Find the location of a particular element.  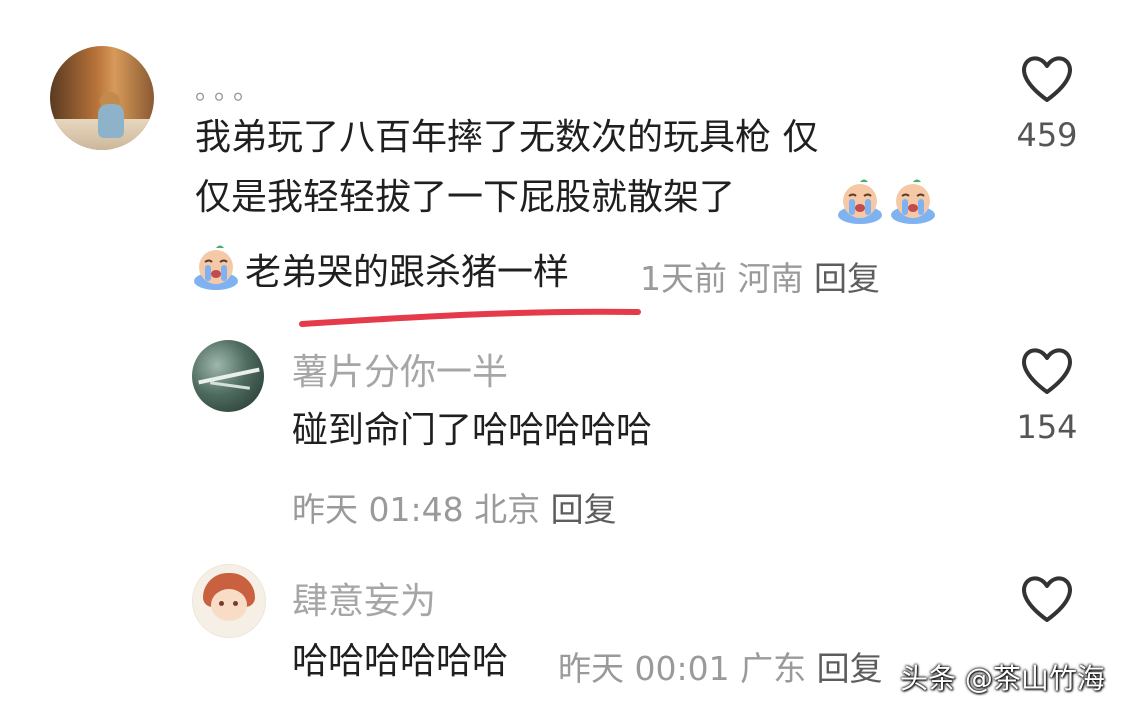

reply-2-text: 哈哈哈哈哈哈 is located at coordinates (400, 661).